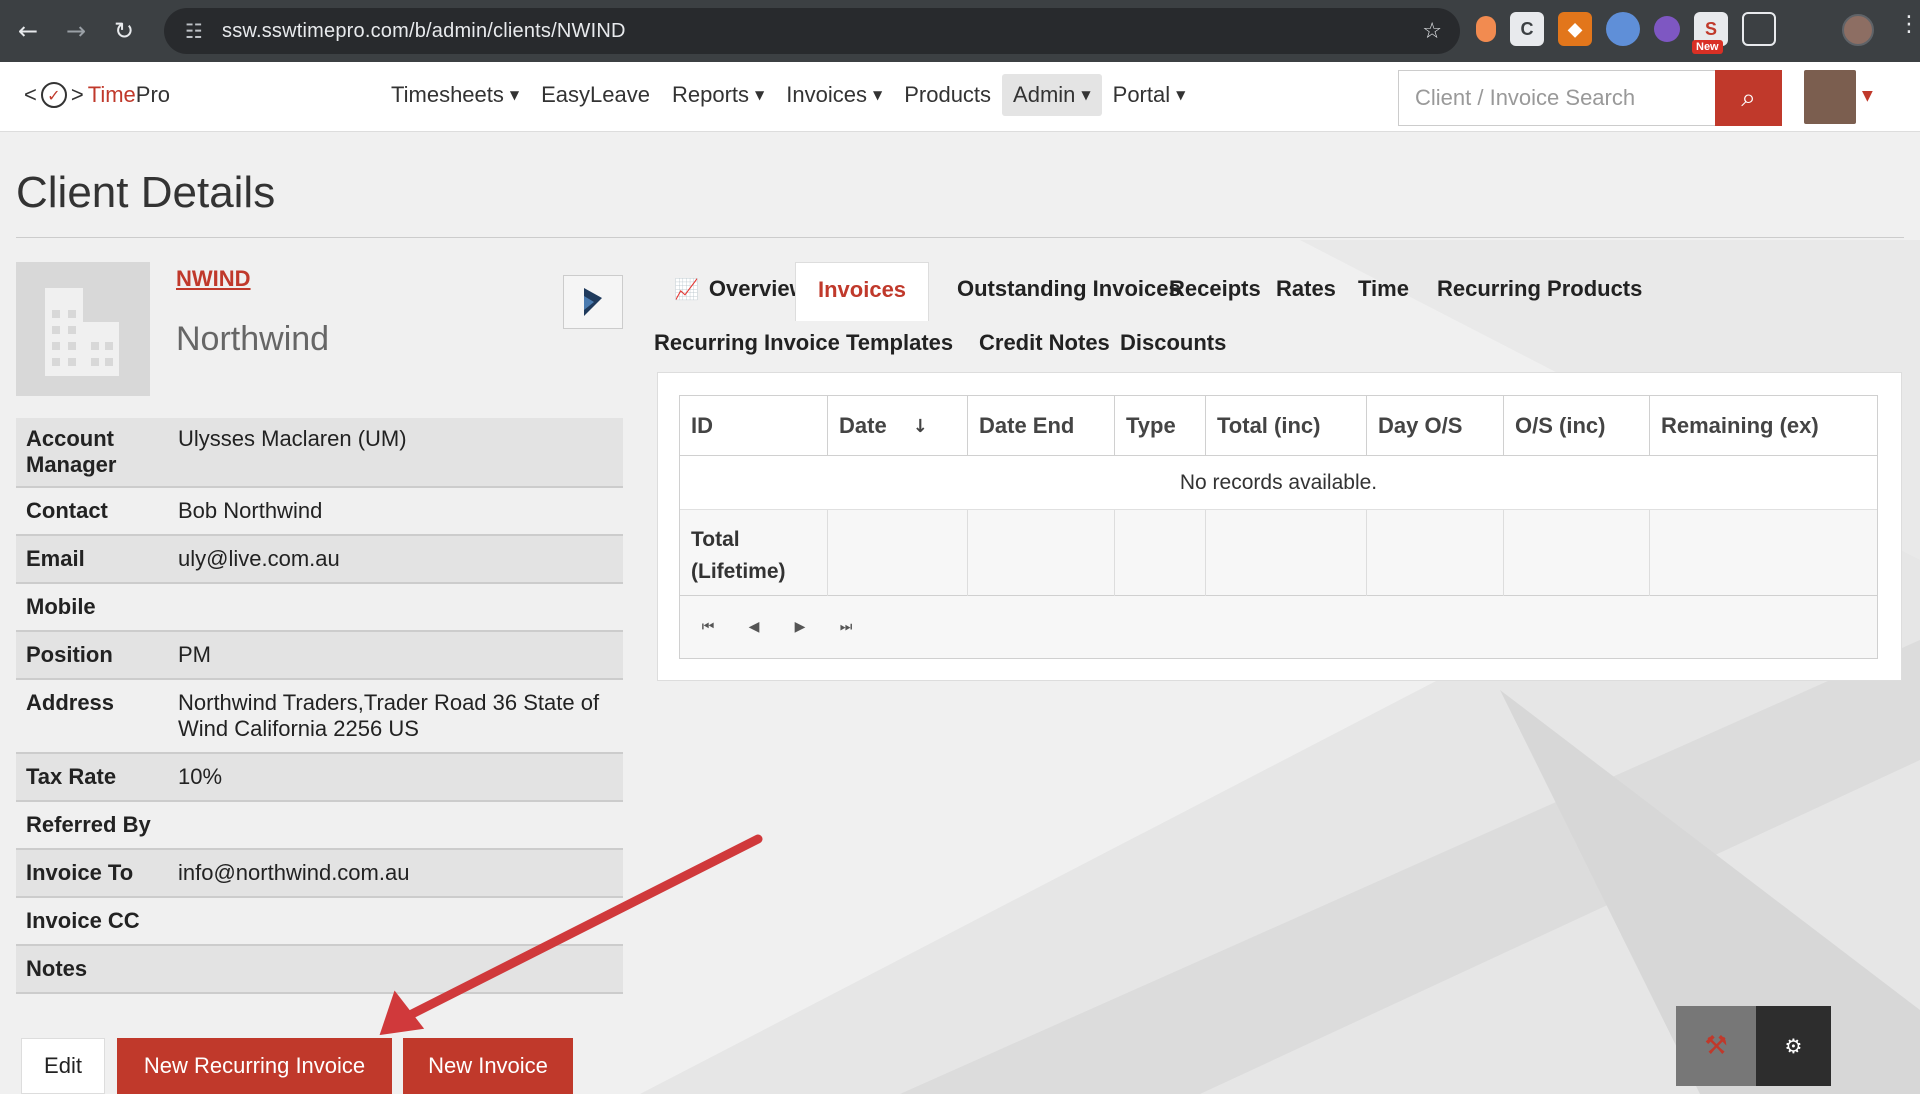 The width and height of the screenshot is (1920, 1094). I want to click on tab-label: Credit Notes, so click(1044, 342).